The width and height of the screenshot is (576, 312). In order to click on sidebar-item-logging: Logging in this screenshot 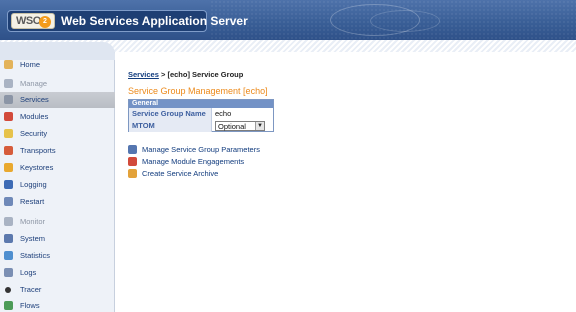, I will do `click(57, 185)`.